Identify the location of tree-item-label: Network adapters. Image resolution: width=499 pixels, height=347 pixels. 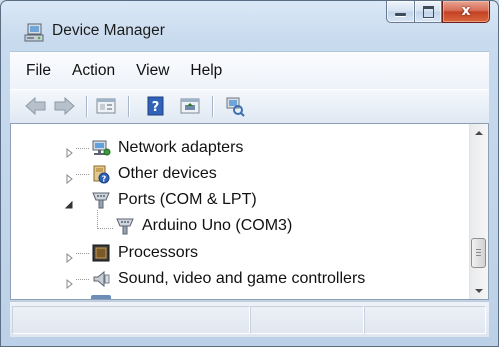
(181, 147).